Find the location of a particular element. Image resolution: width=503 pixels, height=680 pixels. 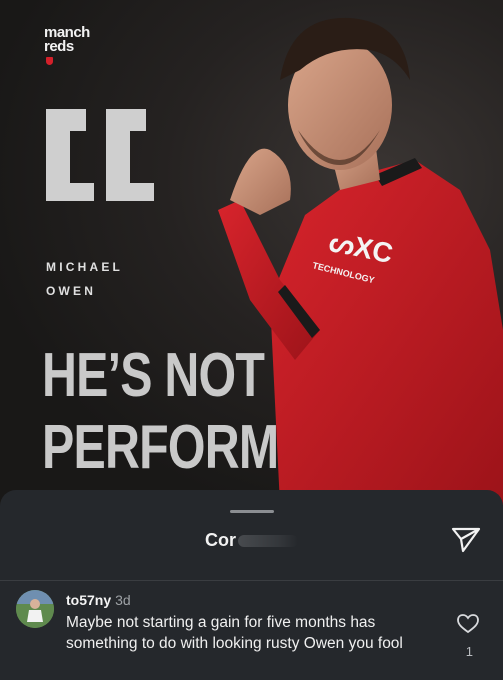

drag-handle is located at coordinates (252, 511).